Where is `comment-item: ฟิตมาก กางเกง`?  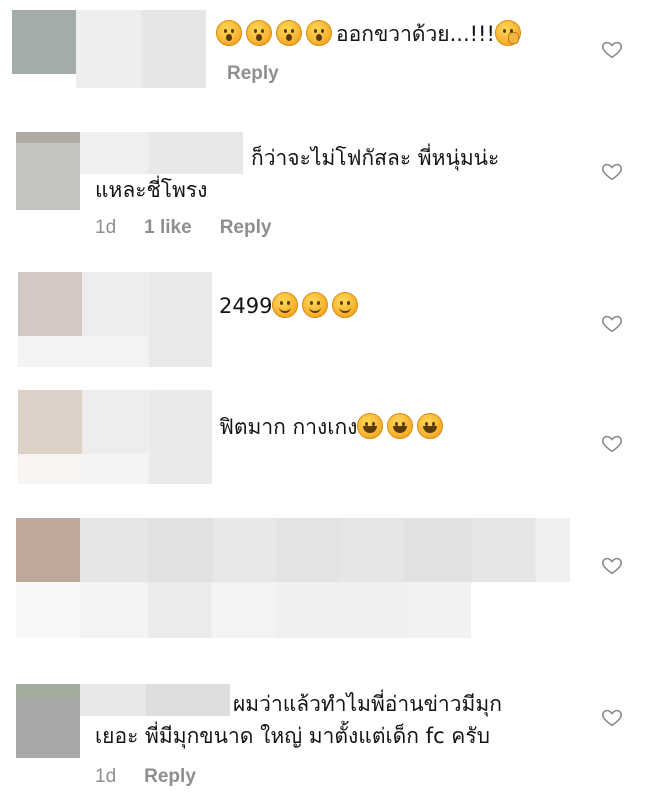
comment-item: ฟิตมาก กางเกง is located at coordinates (331, 437).